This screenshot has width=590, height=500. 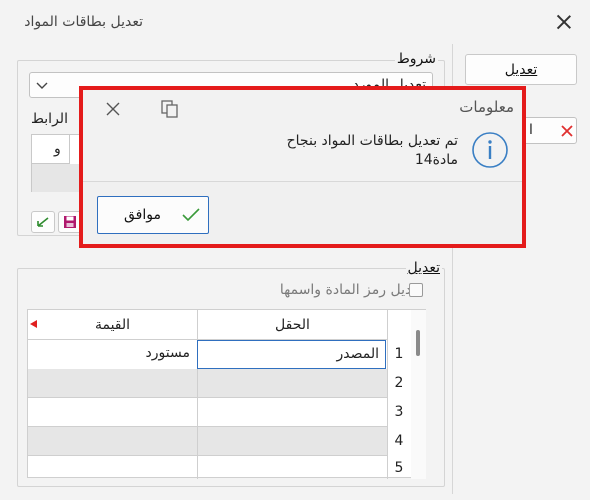 What do you see at coordinates (399, 354) in the screenshot?
I see `row-number: 1` at bounding box center [399, 354].